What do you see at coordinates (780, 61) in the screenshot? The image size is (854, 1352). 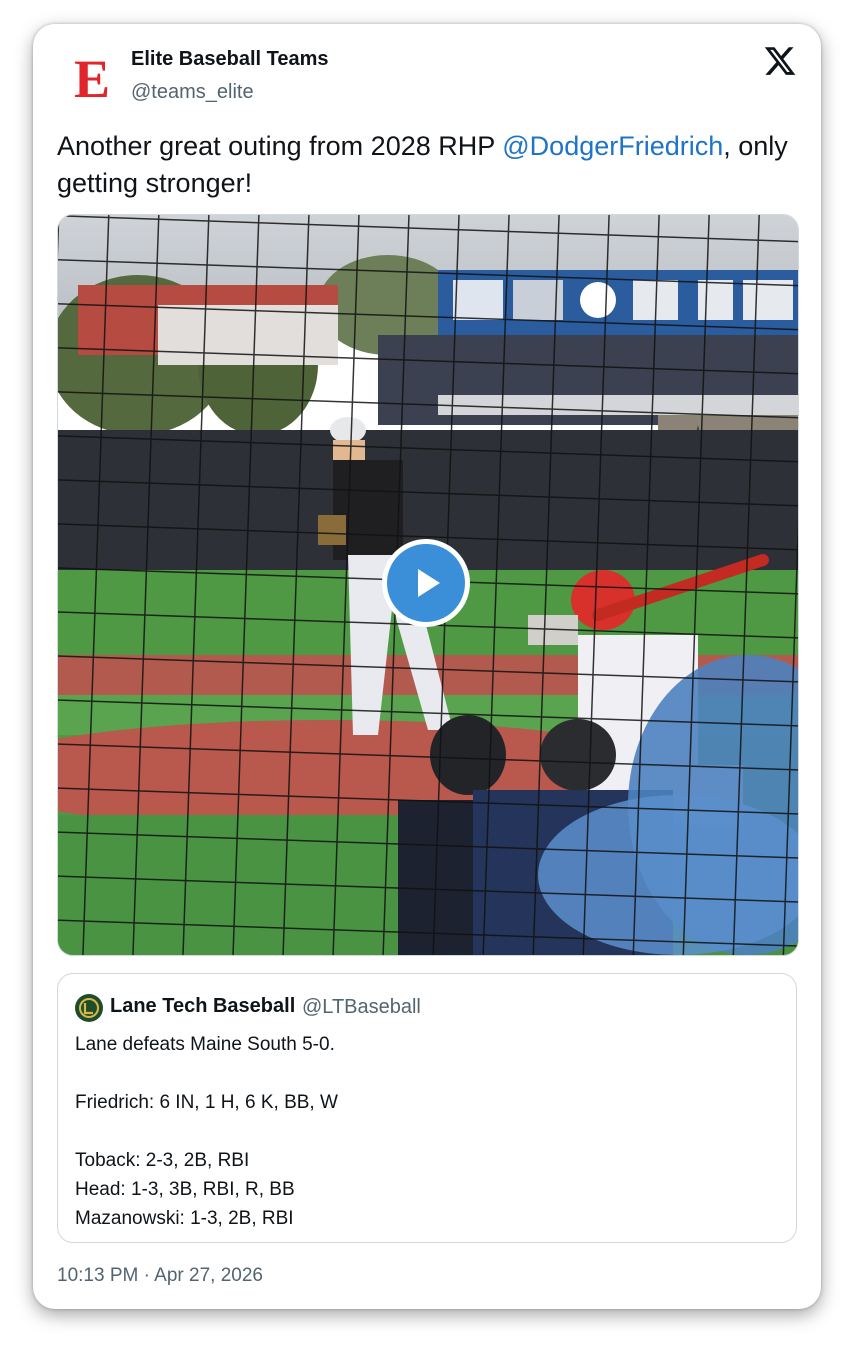 I see `x-logo-icon` at bounding box center [780, 61].